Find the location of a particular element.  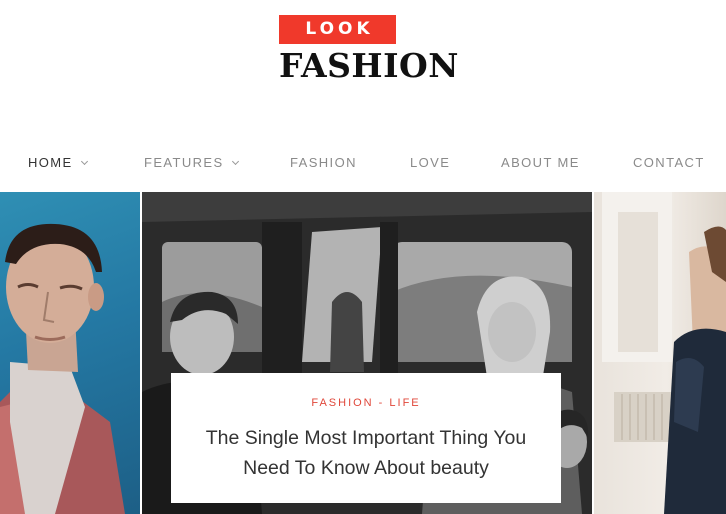

slide-right-image is located at coordinates (660, 353).